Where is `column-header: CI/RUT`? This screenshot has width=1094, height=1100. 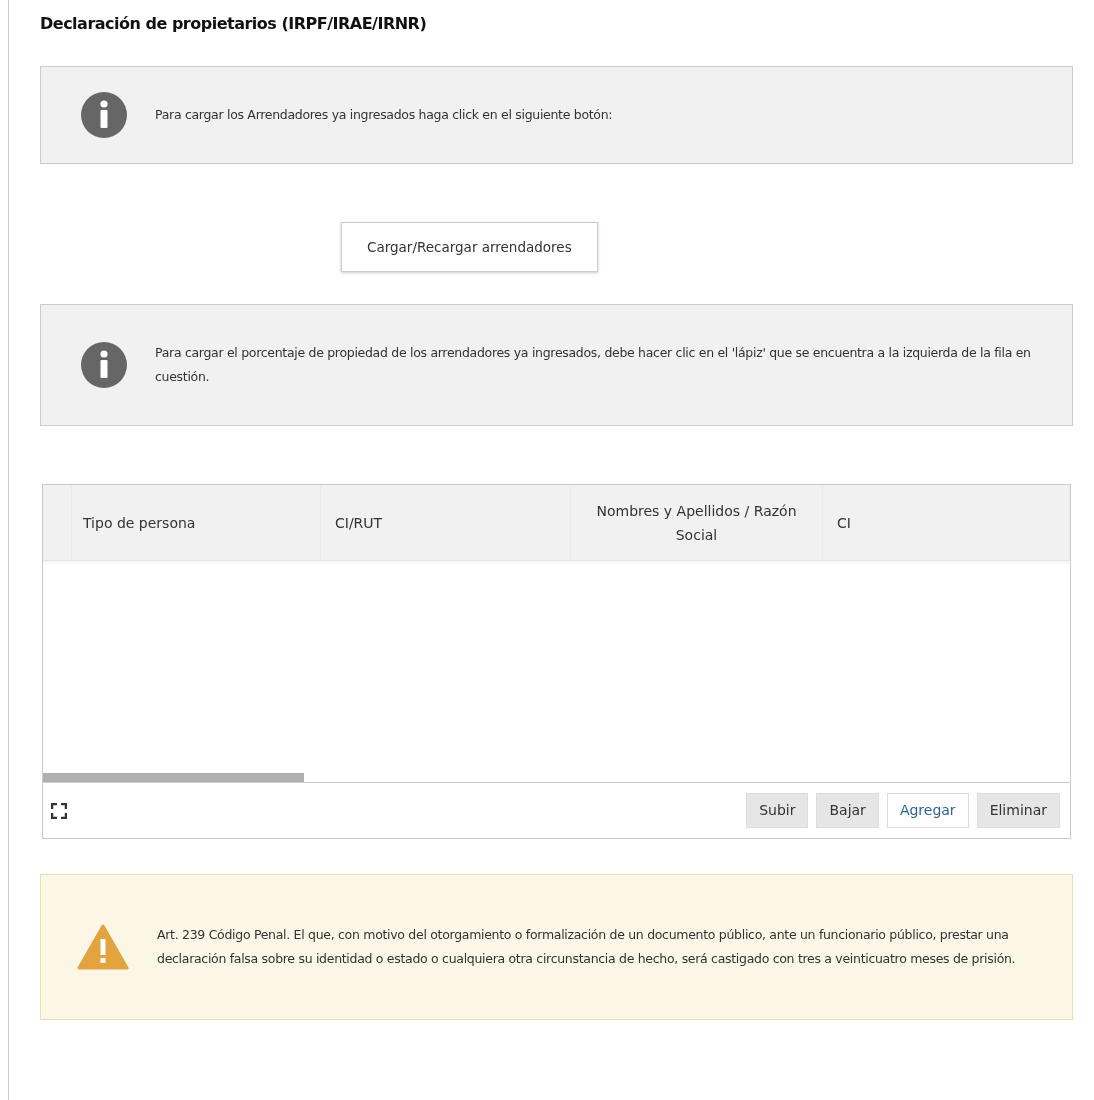
column-header: CI/RUT is located at coordinates (446, 523).